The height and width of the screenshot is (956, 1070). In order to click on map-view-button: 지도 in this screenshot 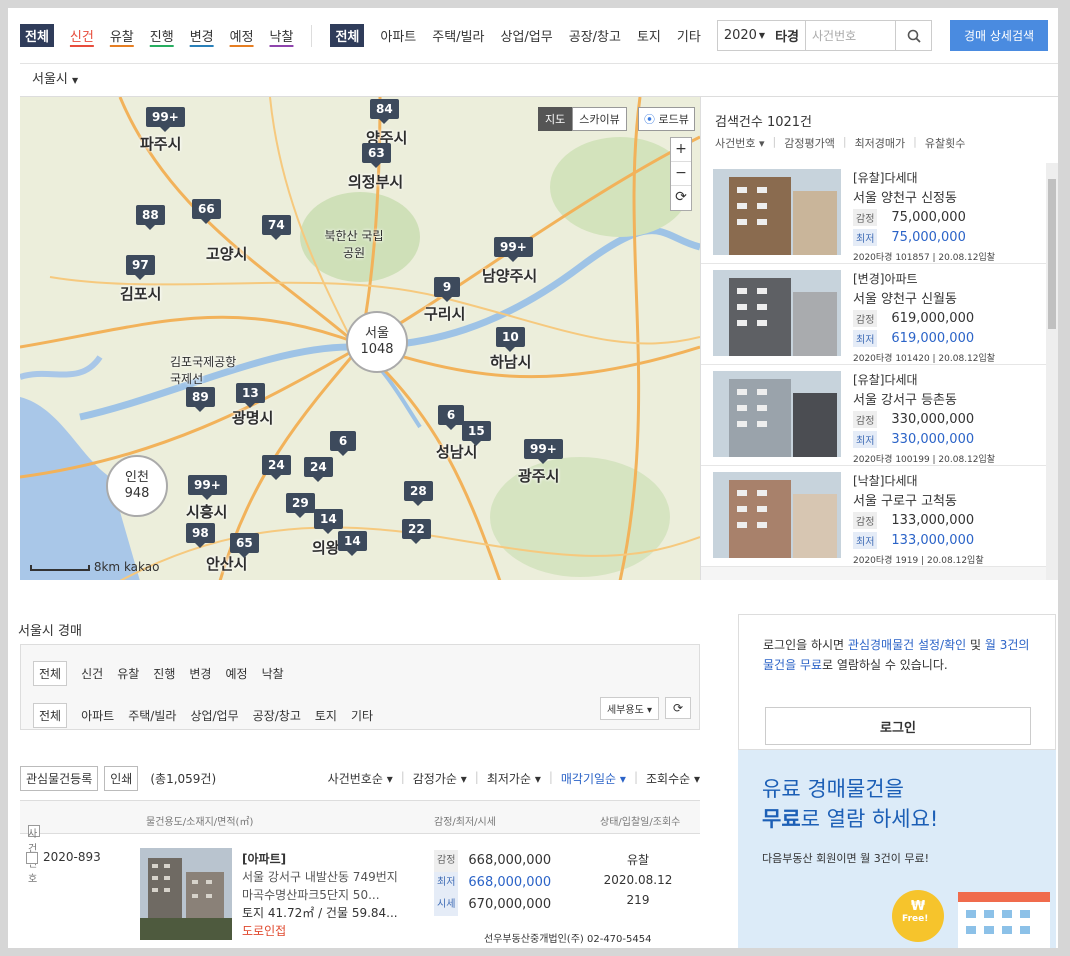, I will do `click(555, 119)`.